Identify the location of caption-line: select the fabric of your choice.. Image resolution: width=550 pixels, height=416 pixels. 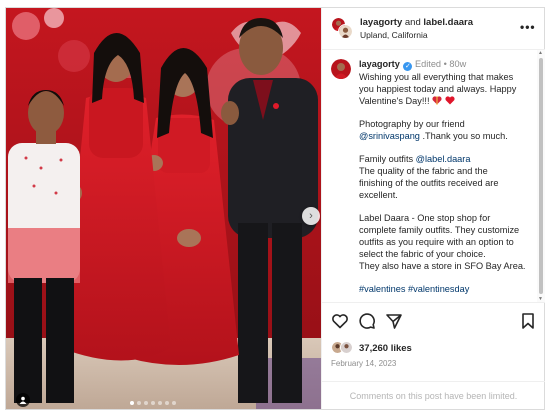
(422, 254).